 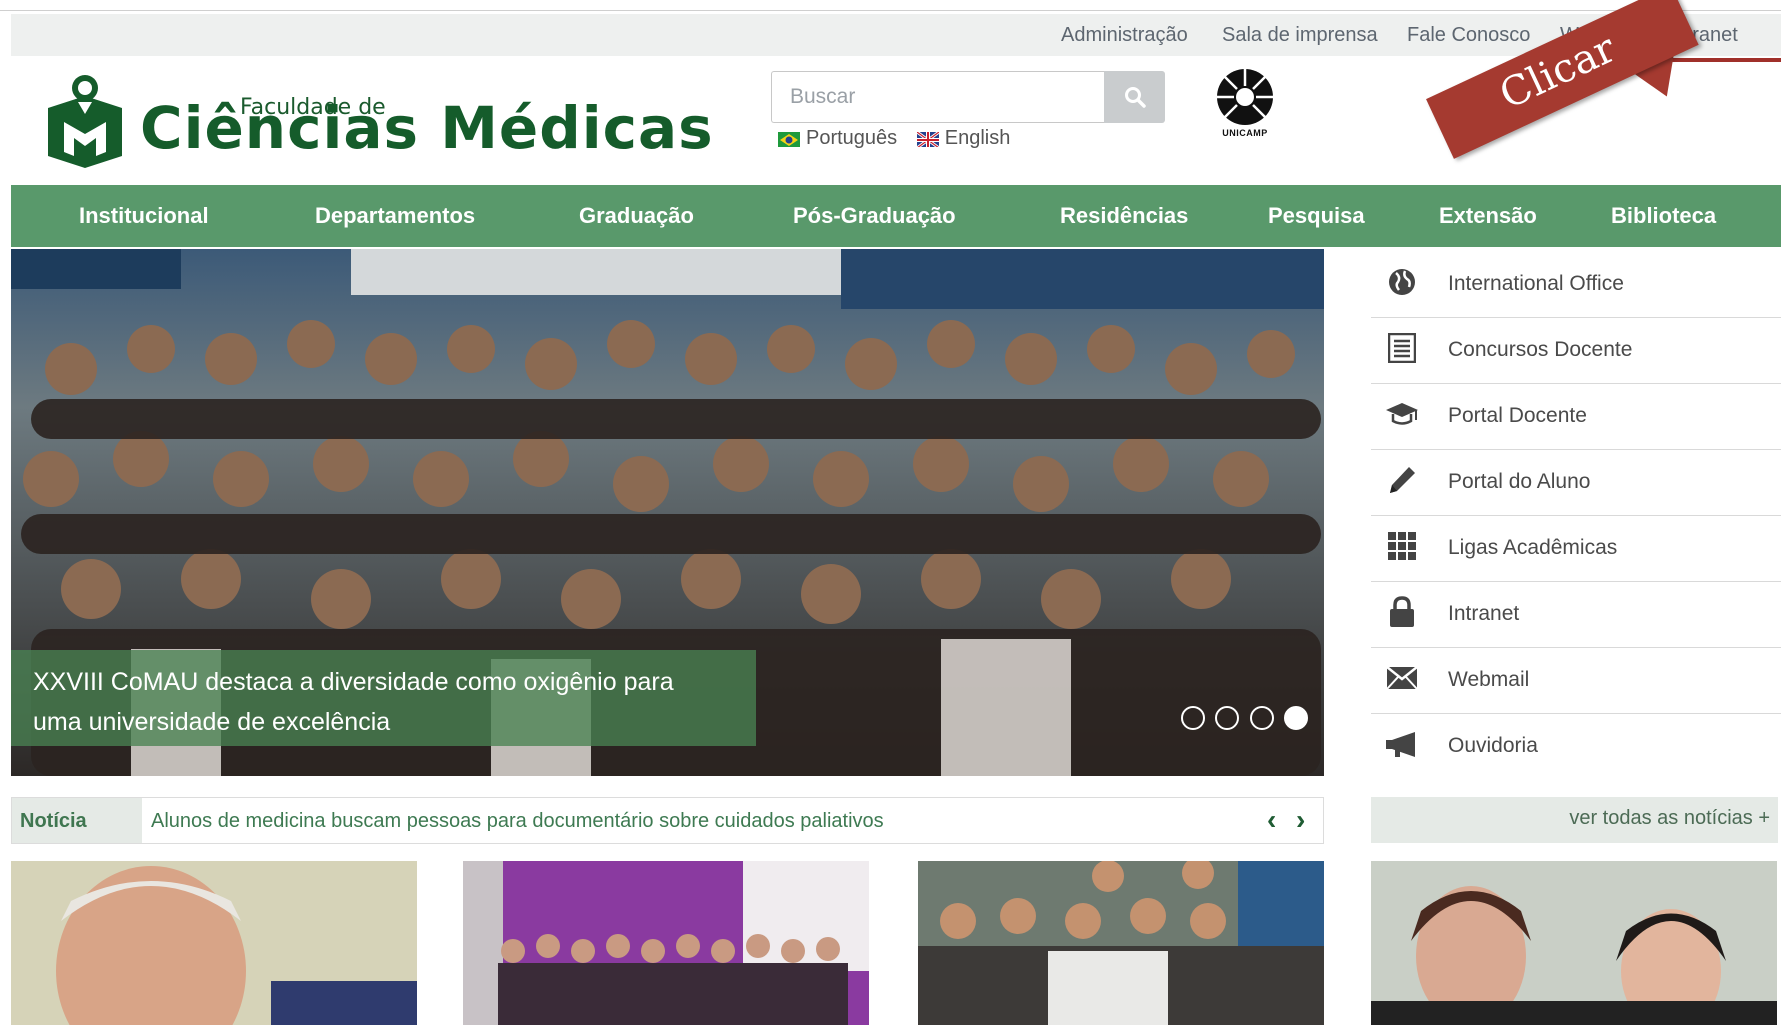 I want to click on sidebar-item-label: International Office, so click(x=1536, y=283).